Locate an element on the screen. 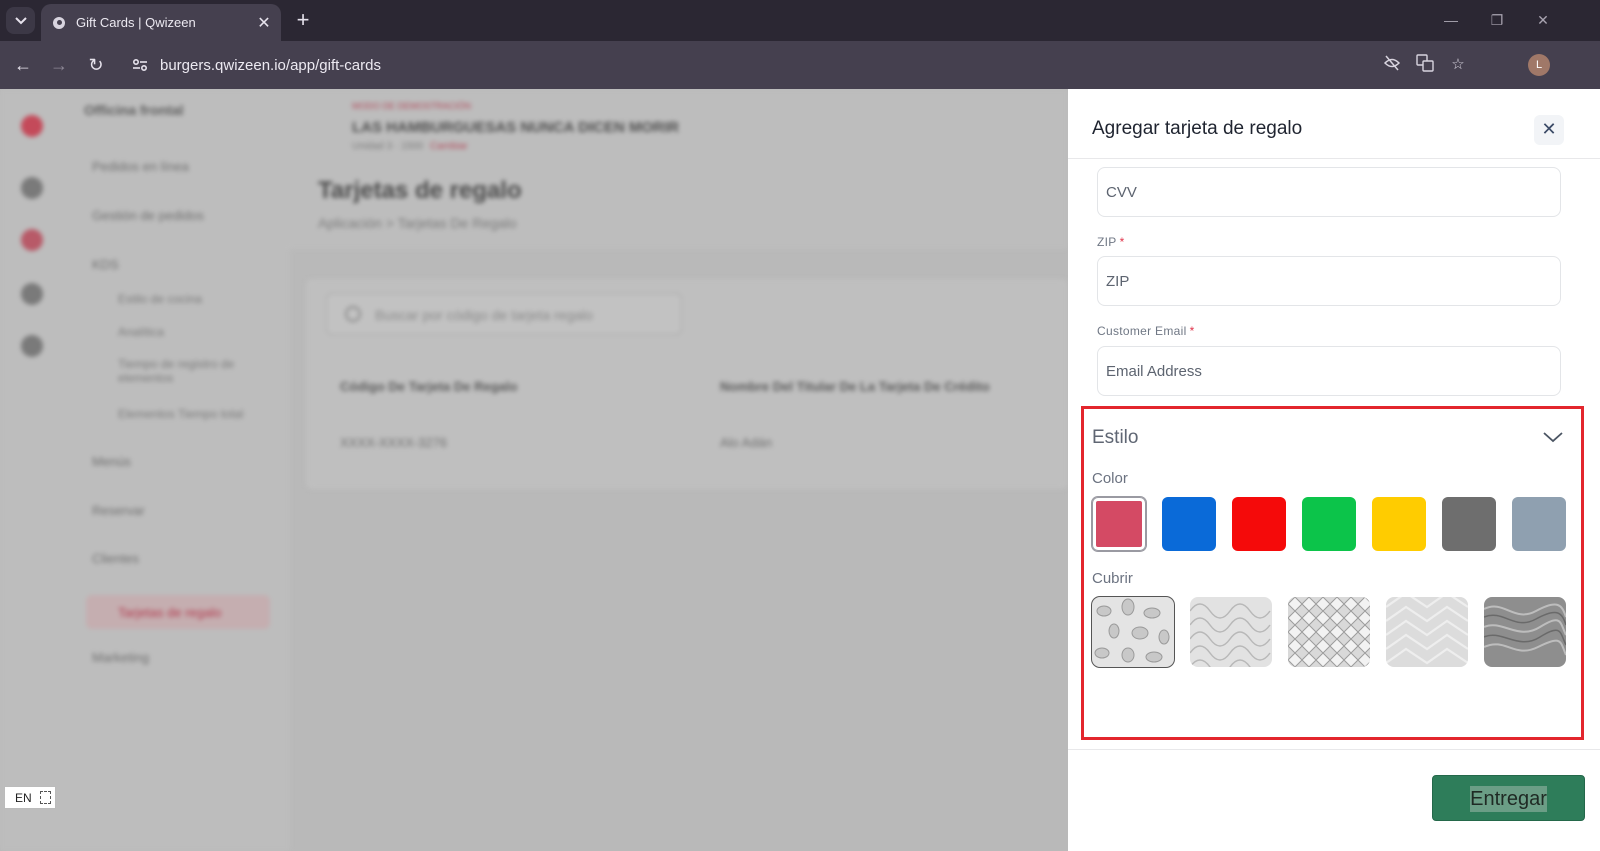 Image resolution: width=1600 pixels, height=851 pixels. style-section-title: Estilo is located at coordinates (1115, 438).